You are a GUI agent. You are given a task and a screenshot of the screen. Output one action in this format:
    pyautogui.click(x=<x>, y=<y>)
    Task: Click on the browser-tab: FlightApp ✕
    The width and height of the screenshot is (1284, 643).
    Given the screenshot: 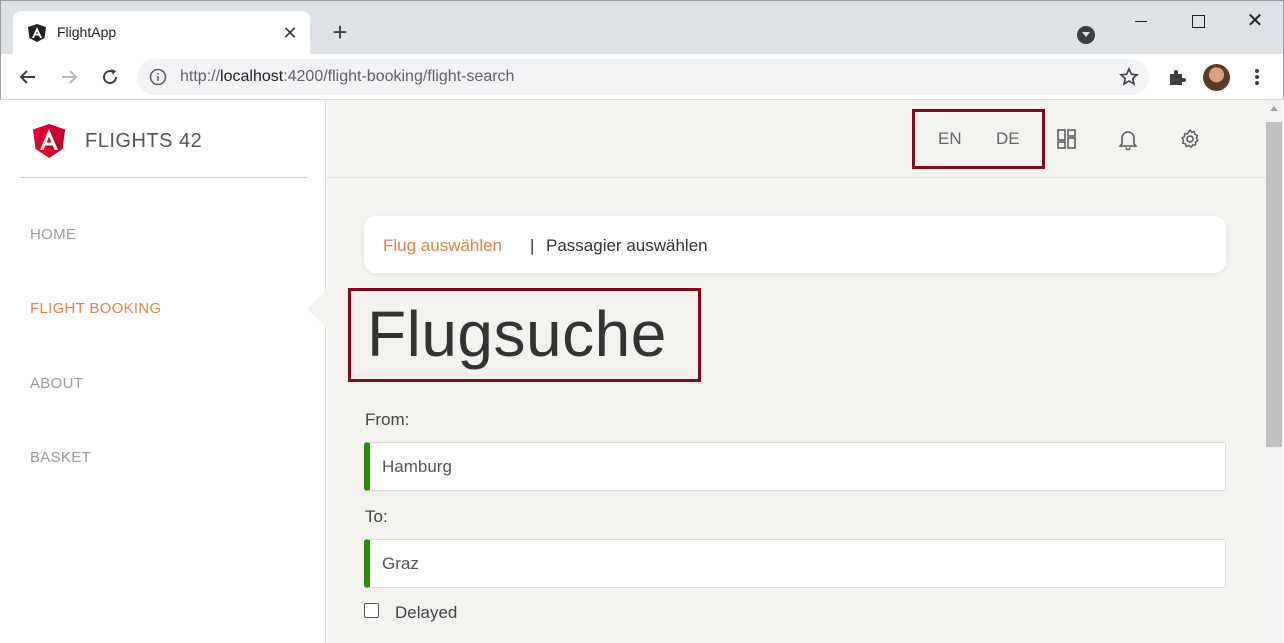 What is the action you would take?
    pyautogui.click(x=161, y=33)
    